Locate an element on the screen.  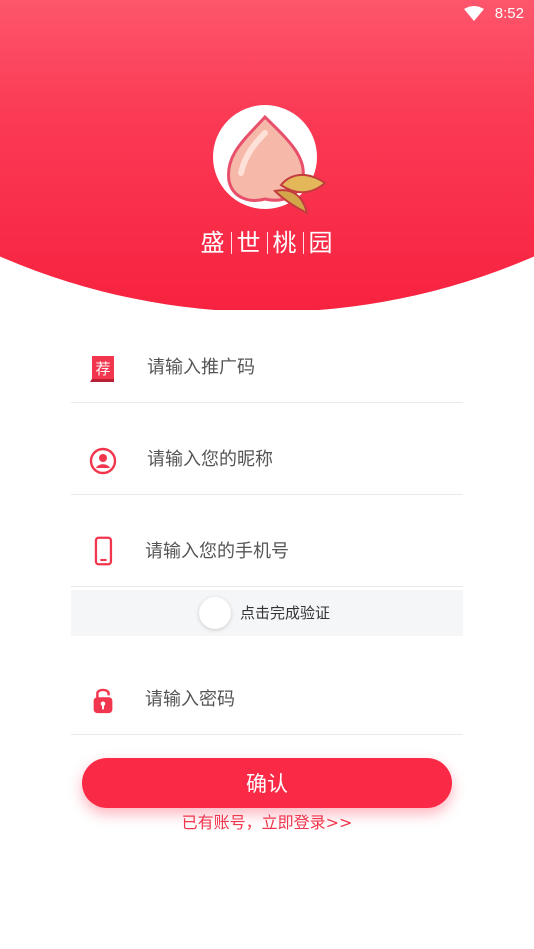
password-field is located at coordinates (295, 699).